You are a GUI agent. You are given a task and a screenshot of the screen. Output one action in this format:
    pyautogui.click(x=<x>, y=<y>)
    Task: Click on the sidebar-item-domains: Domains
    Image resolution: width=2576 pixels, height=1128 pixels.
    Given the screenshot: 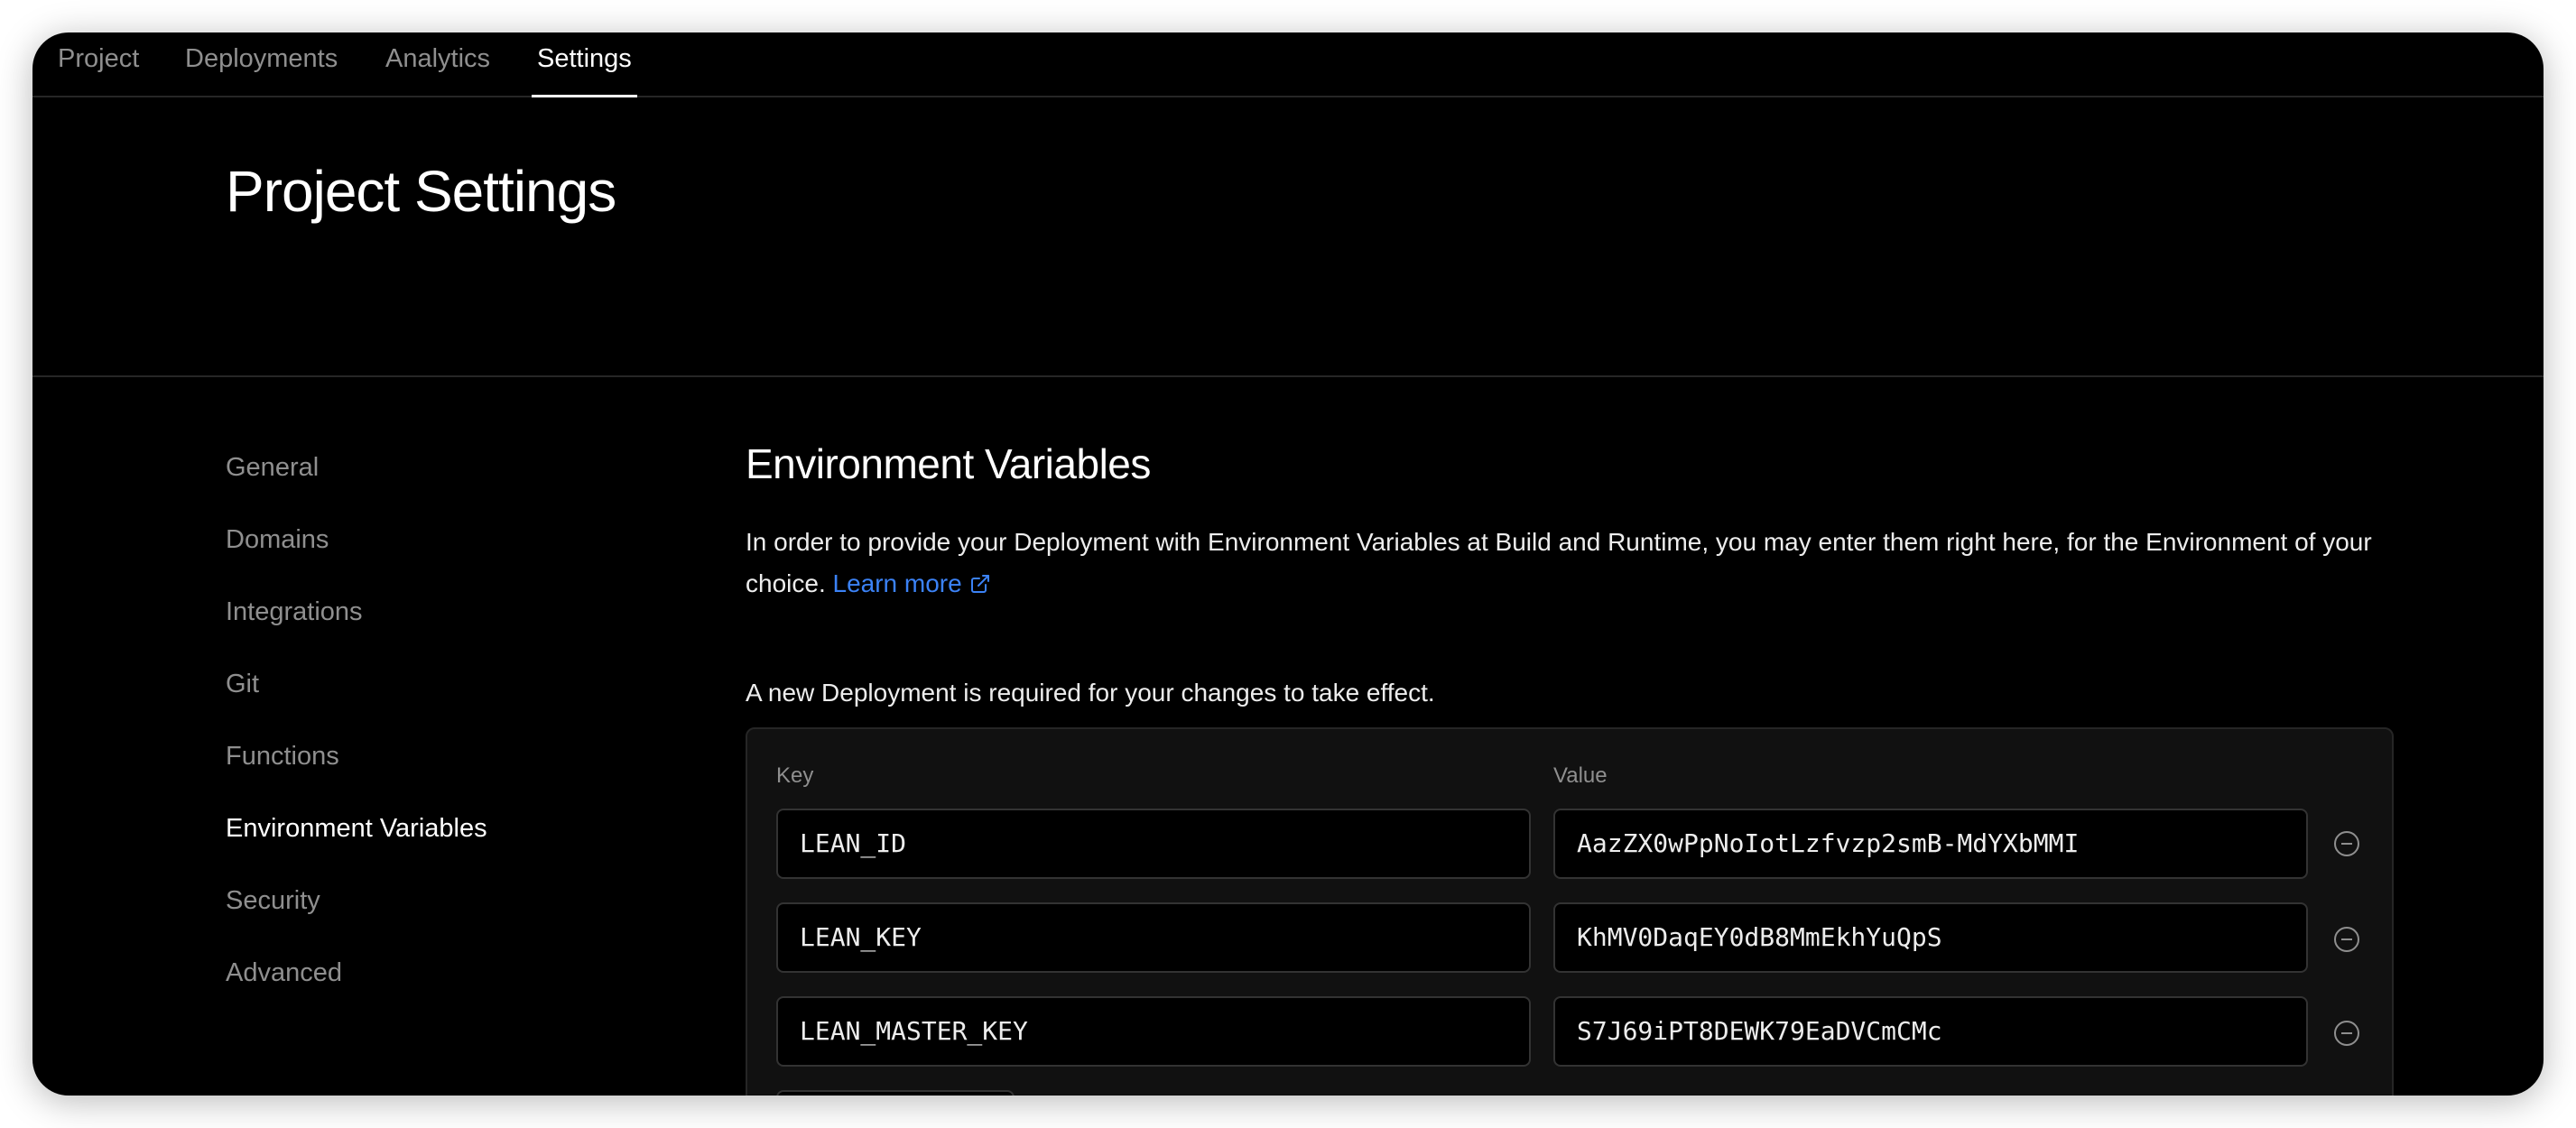 What is the action you would take?
    pyautogui.click(x=277, y=540)
    